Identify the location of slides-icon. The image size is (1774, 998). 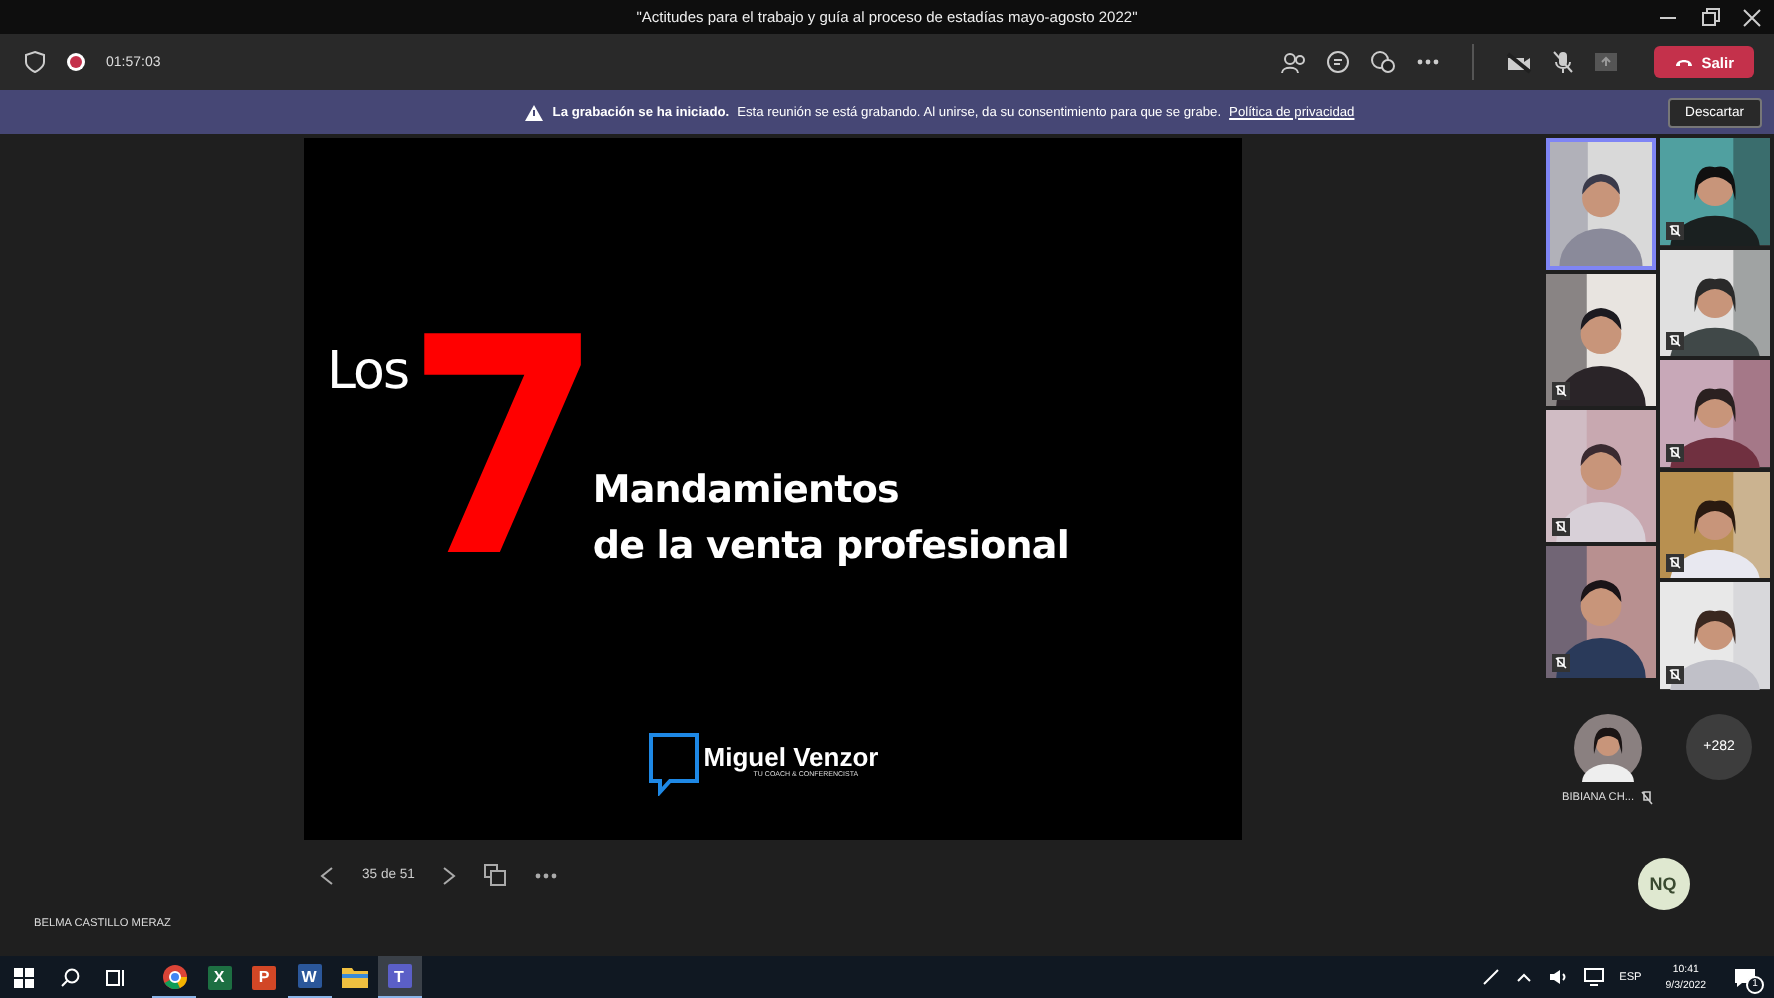
(495, 875).